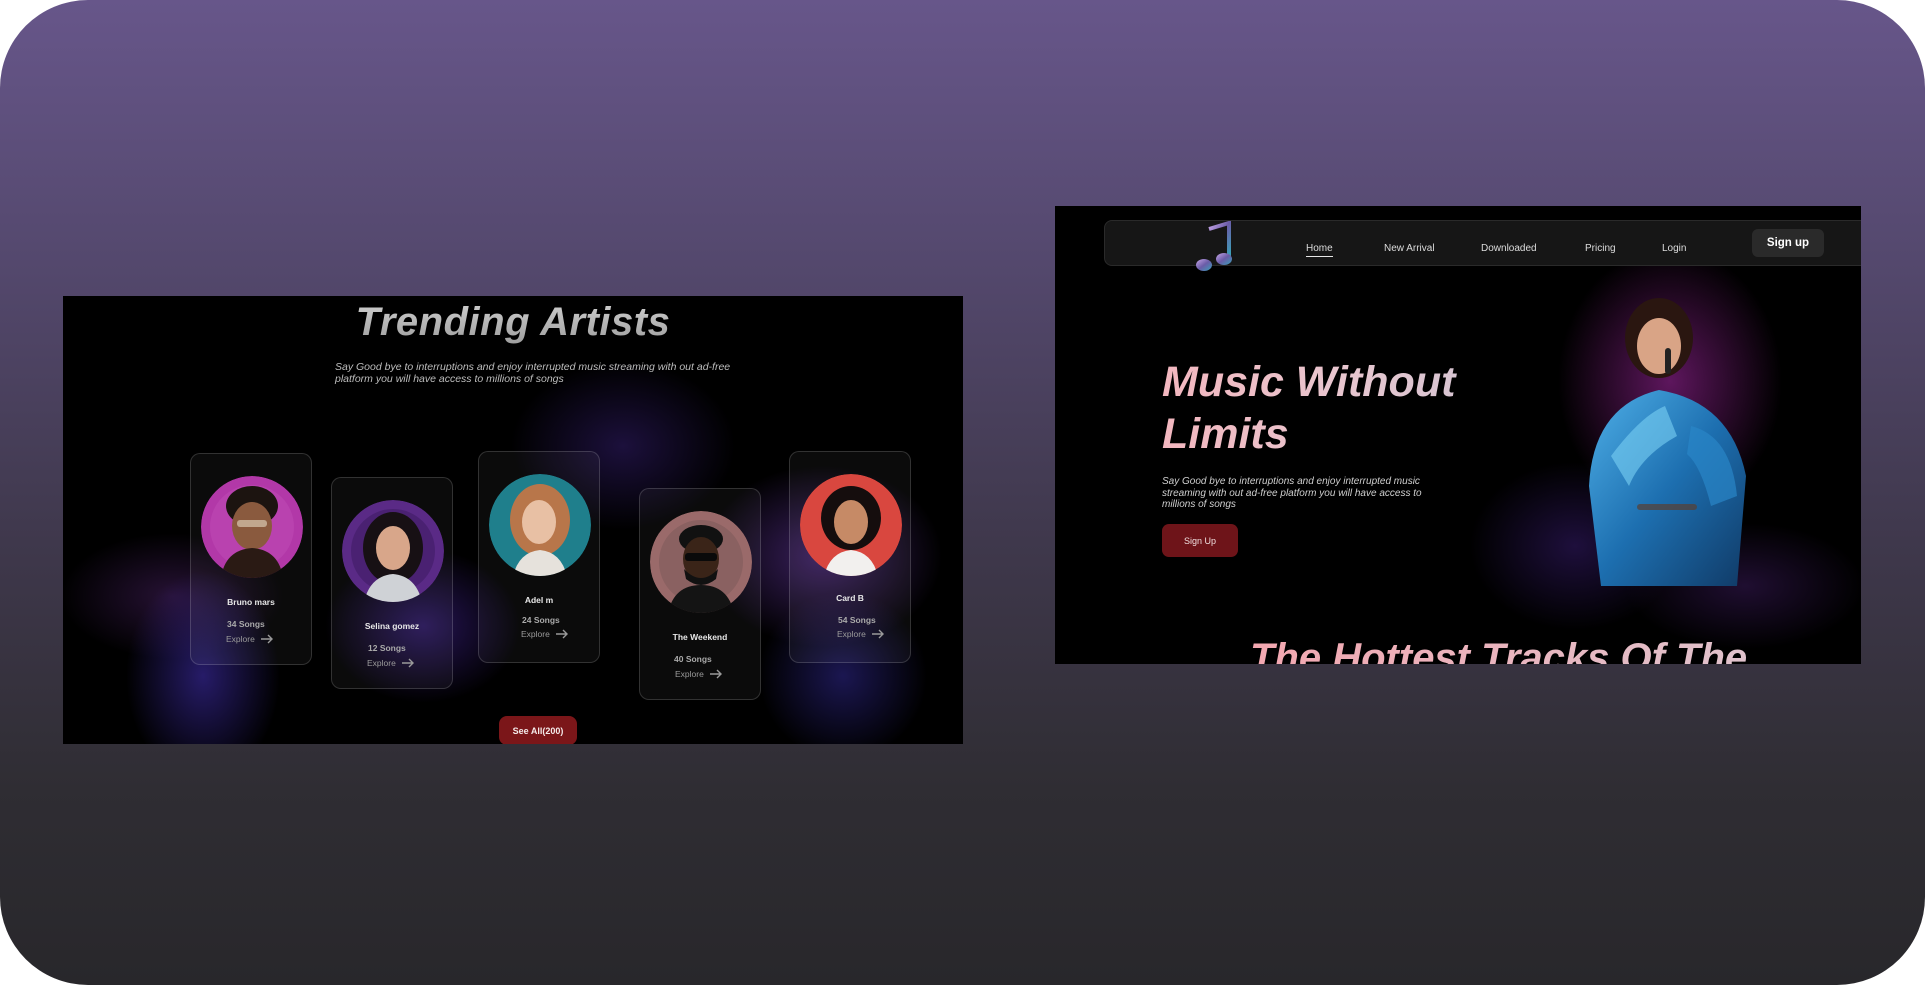  What do you see at coordinates (1788, 243) in the screenshot?
I see `signup-button: Sign up` at bounding box center [1788, 243].